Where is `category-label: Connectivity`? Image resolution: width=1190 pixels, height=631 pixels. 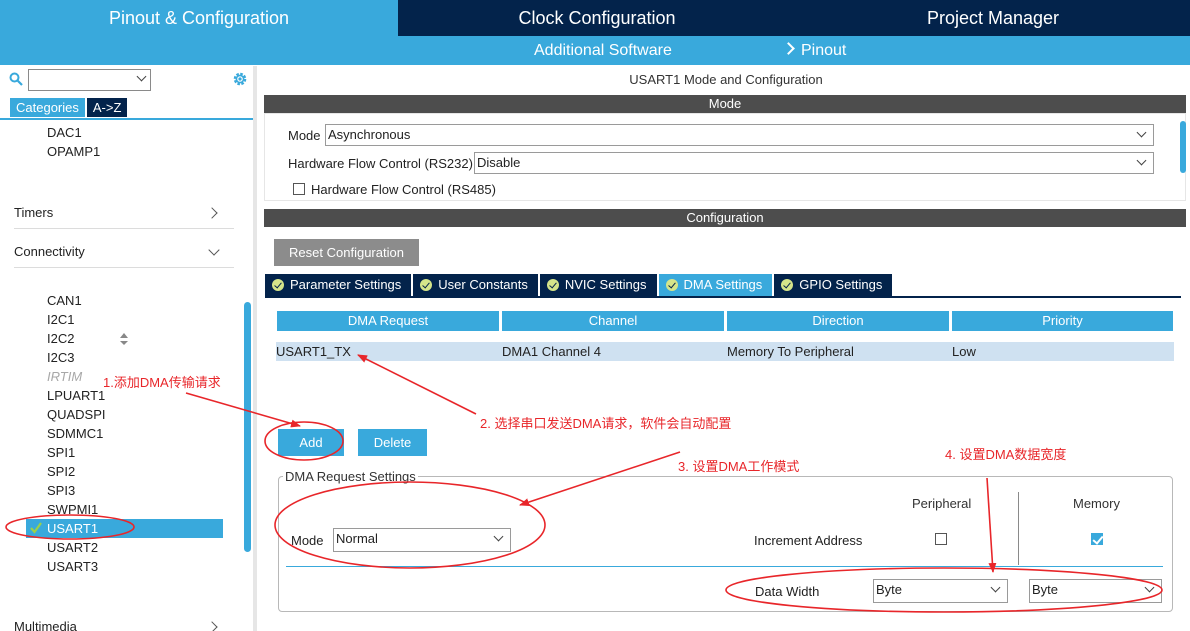
category-label: Connectivity is located at coordinates (49, 251).